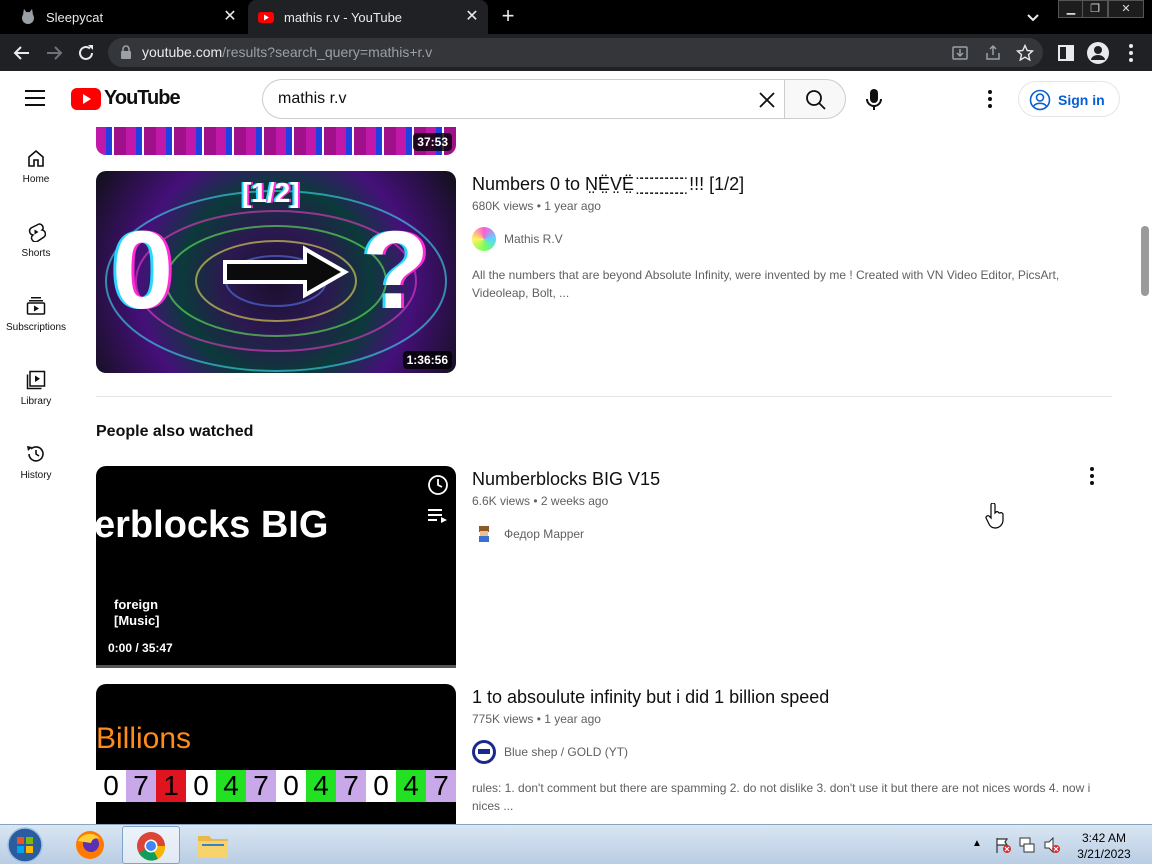 This screenshot has width=1152, height=864. I want to click on tab-sleepycat: Sleepycat ✕, so click(123, 17).